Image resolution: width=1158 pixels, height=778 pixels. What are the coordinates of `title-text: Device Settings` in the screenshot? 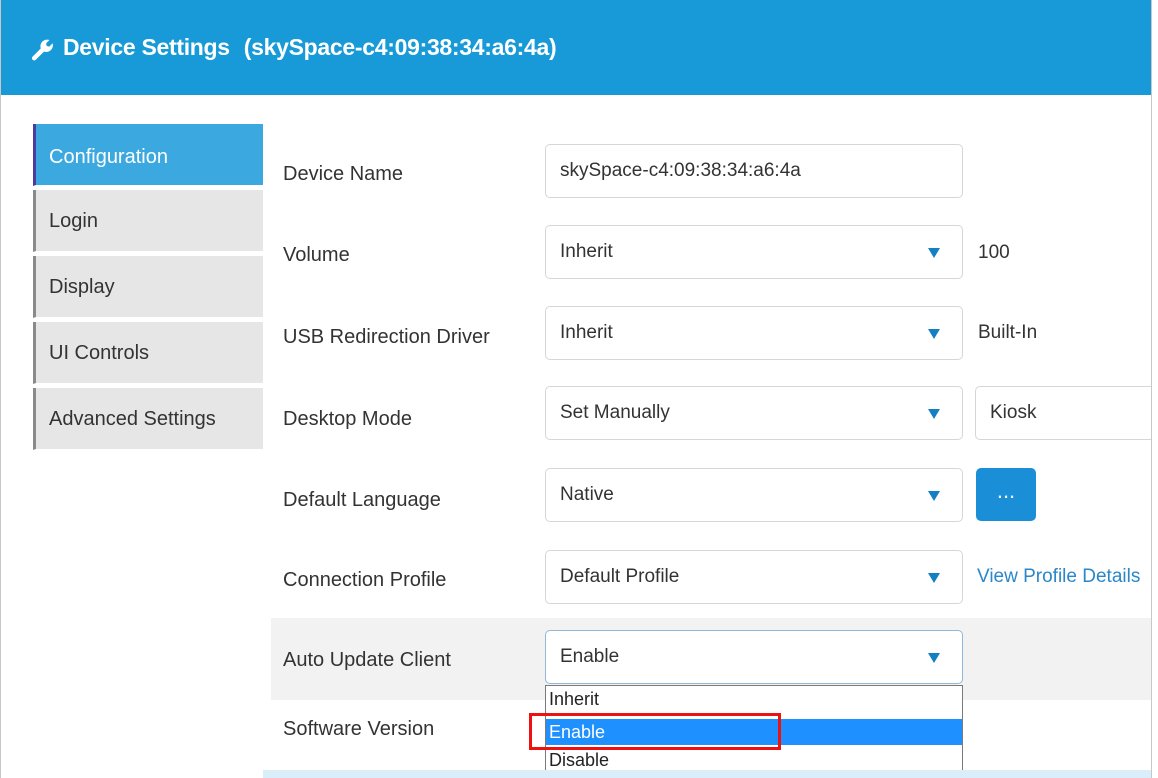 It's located at (146, 47).